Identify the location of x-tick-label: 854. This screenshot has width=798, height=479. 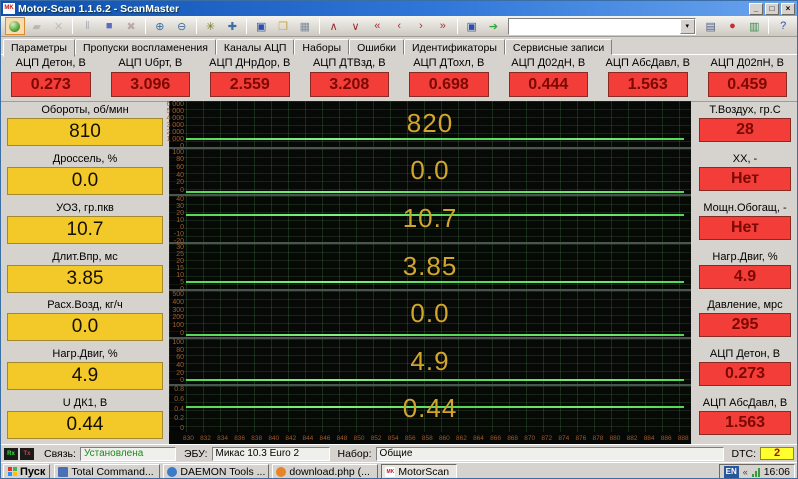
(393, 438).